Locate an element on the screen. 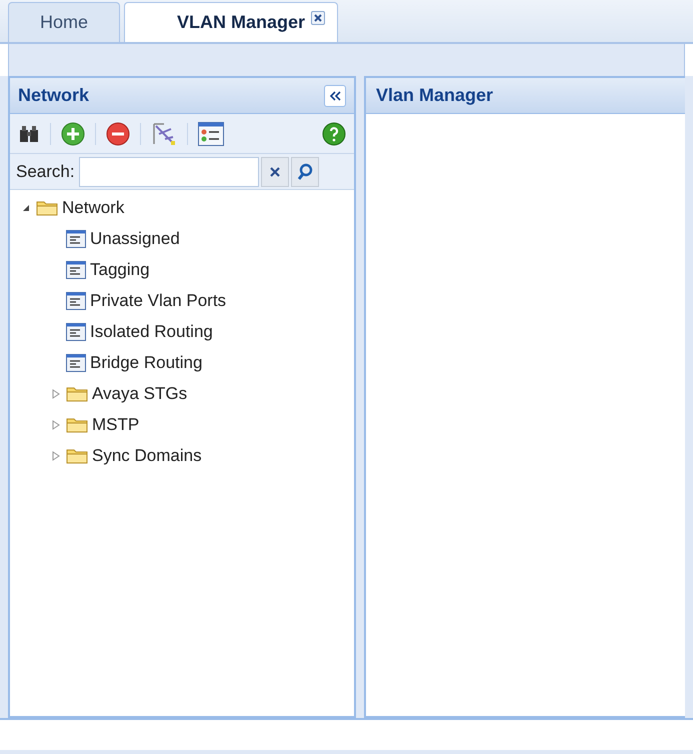  collapse-arrow-icon is located at coordinates (26, 207).